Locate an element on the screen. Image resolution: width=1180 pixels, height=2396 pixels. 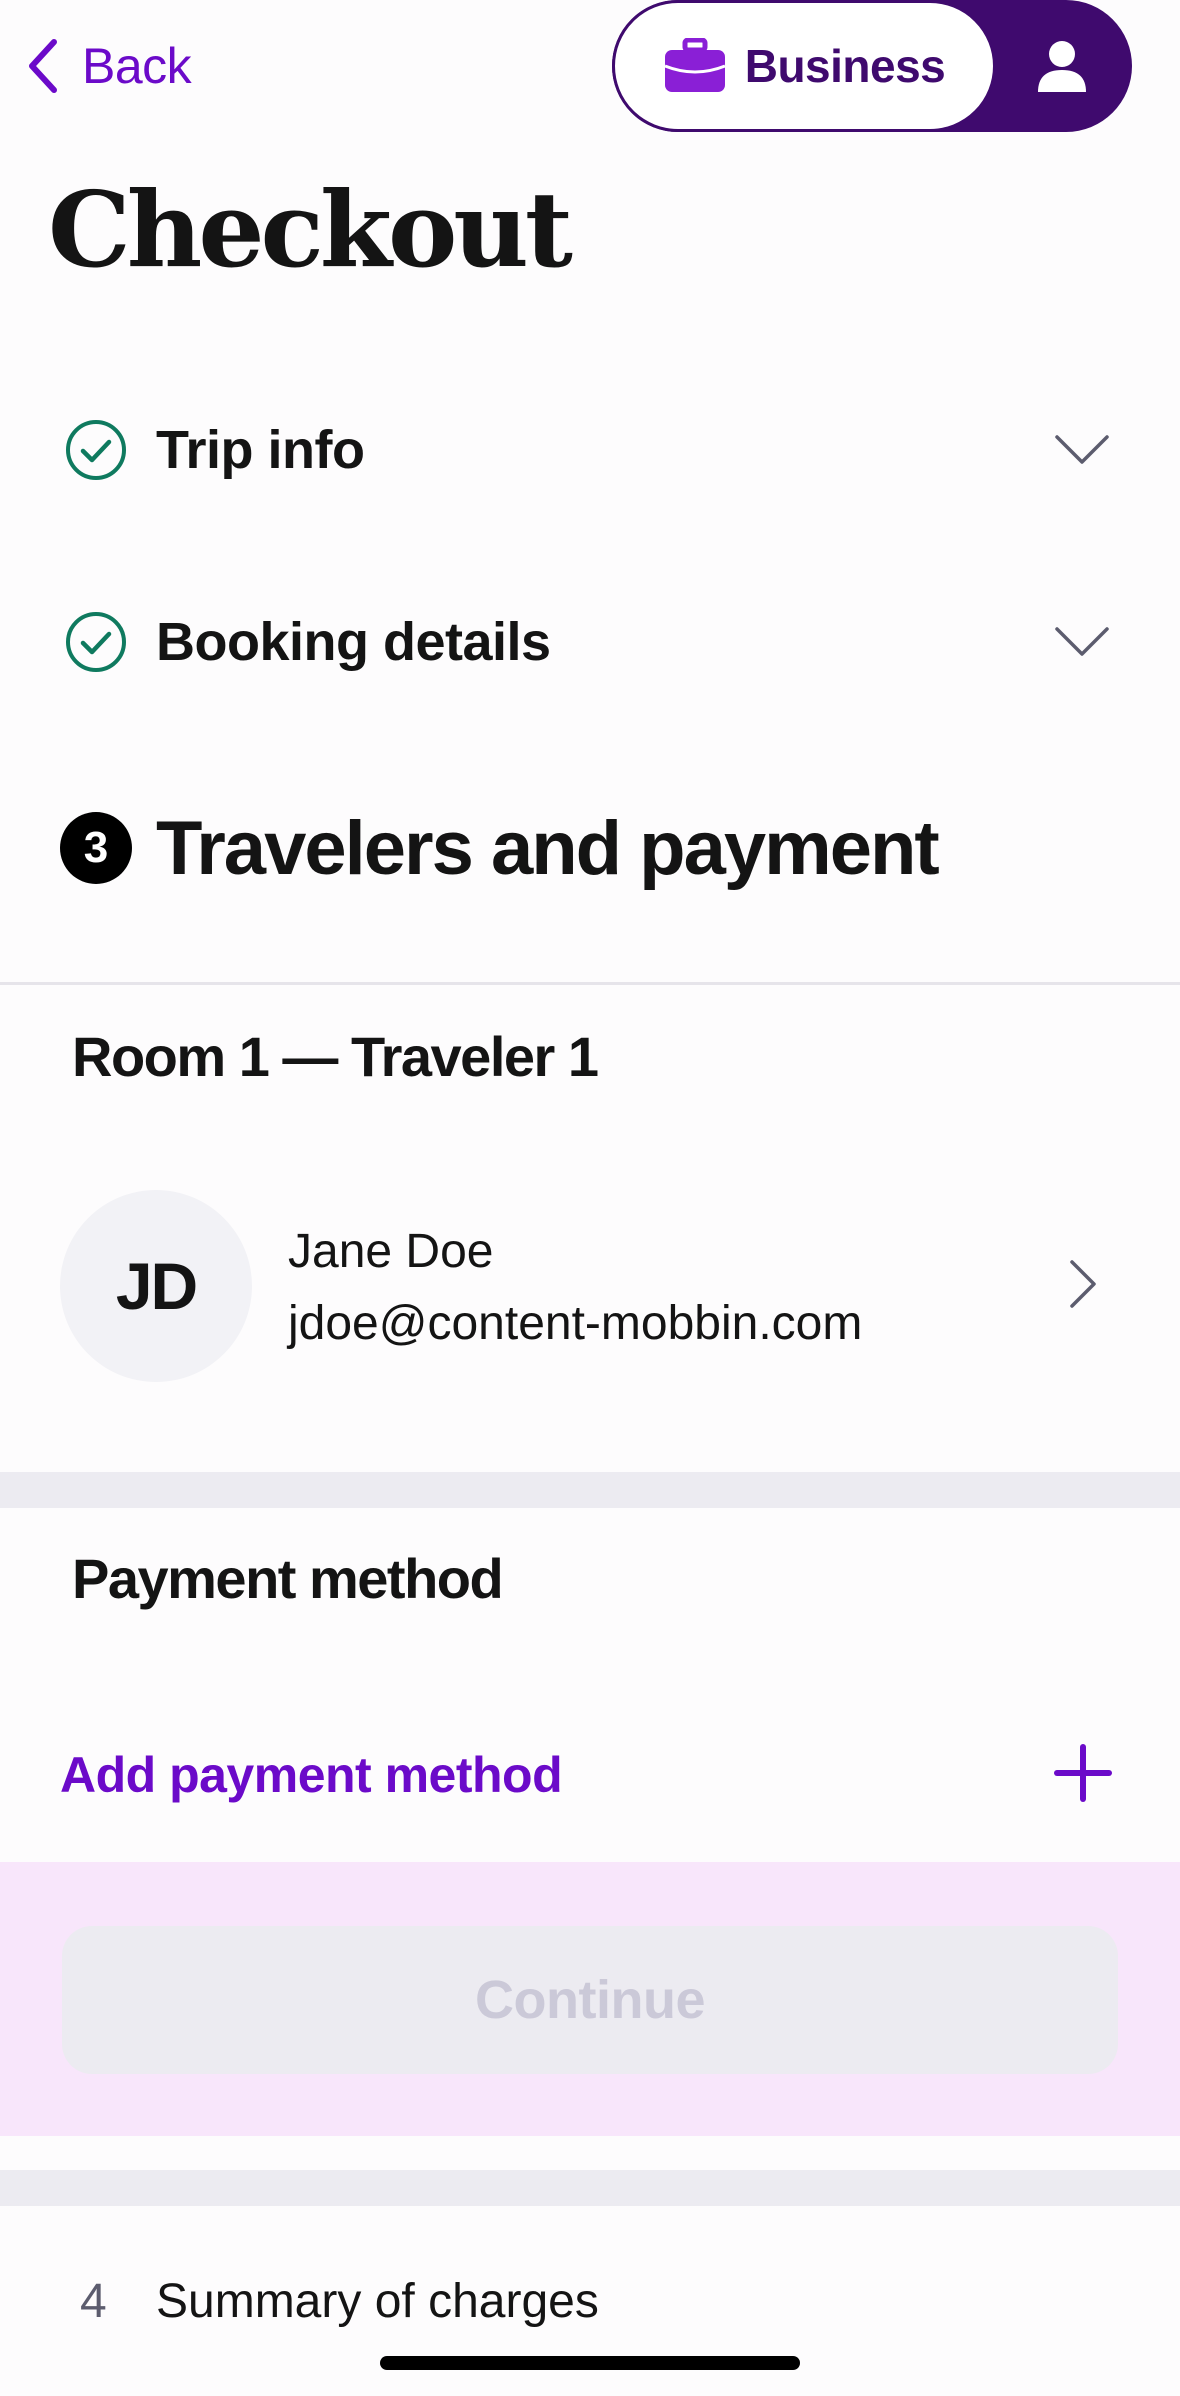
briefcase-icon is located at coordinates (695, 65).